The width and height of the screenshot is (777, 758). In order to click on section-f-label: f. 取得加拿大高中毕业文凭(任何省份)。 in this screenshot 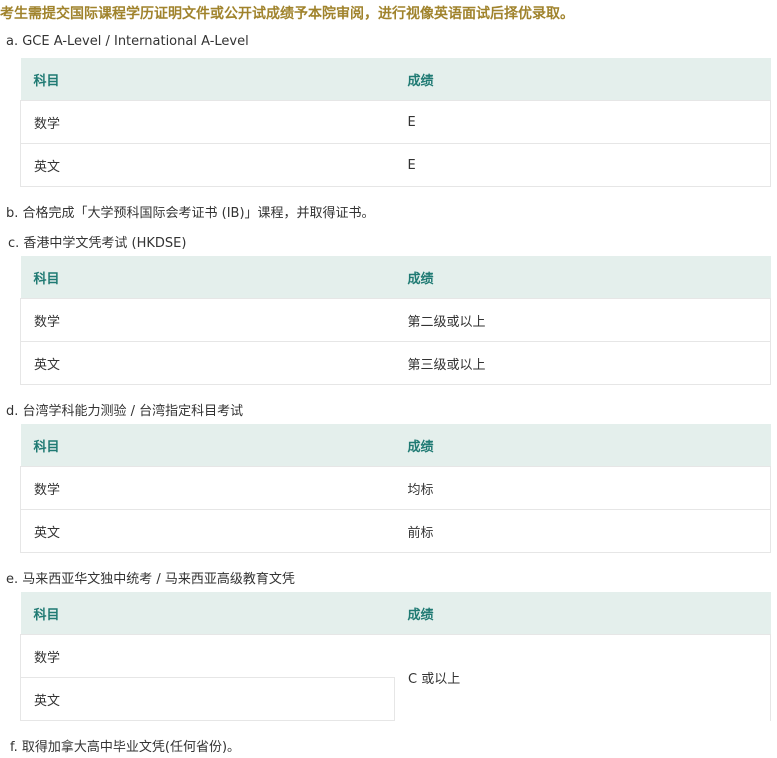, I will do `click(125, 747)`.